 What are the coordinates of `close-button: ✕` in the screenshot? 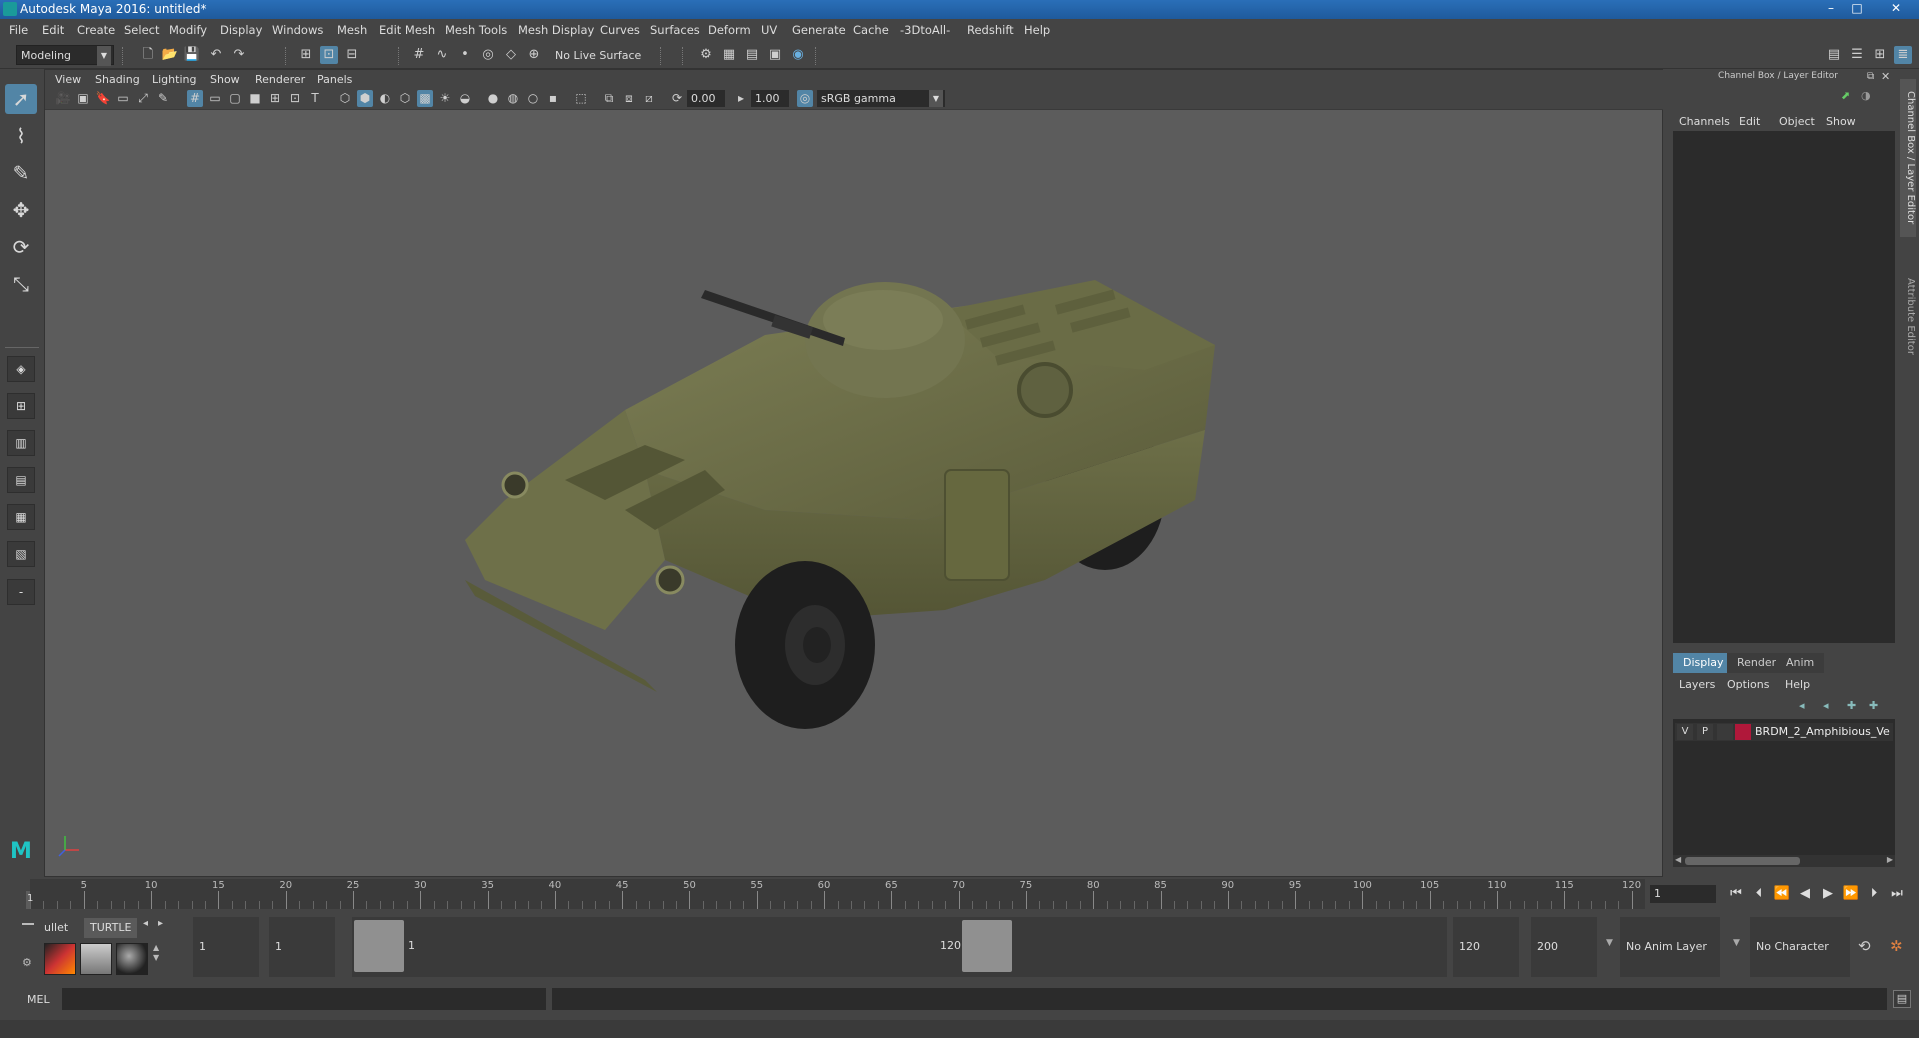 It's located at (1896, 8).